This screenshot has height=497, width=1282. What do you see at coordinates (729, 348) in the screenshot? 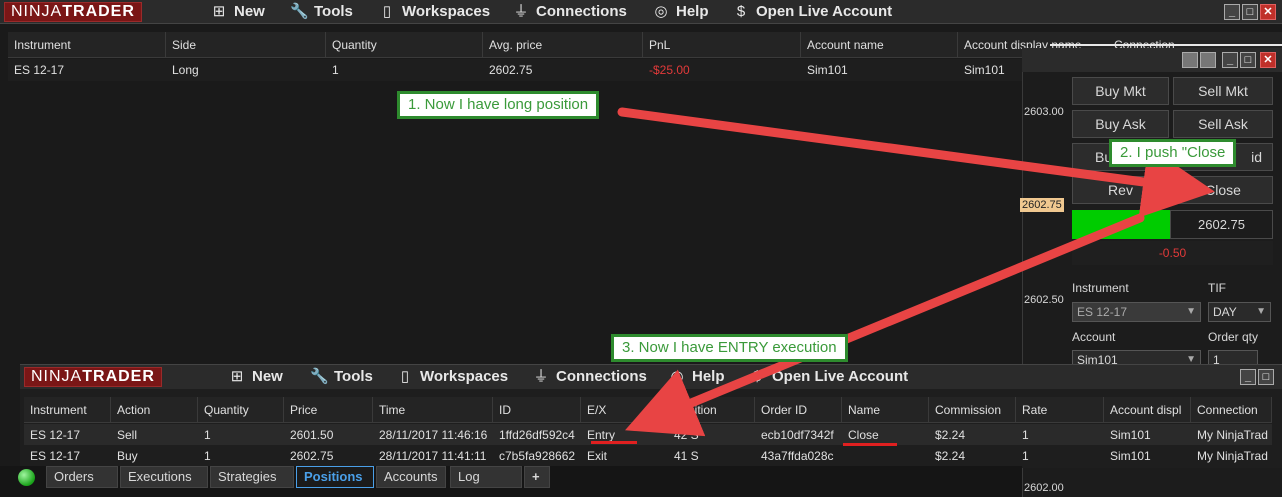
I see `annotation-note-3: 3. Now I have ENTRY execution` at bounding box center [729, 348].